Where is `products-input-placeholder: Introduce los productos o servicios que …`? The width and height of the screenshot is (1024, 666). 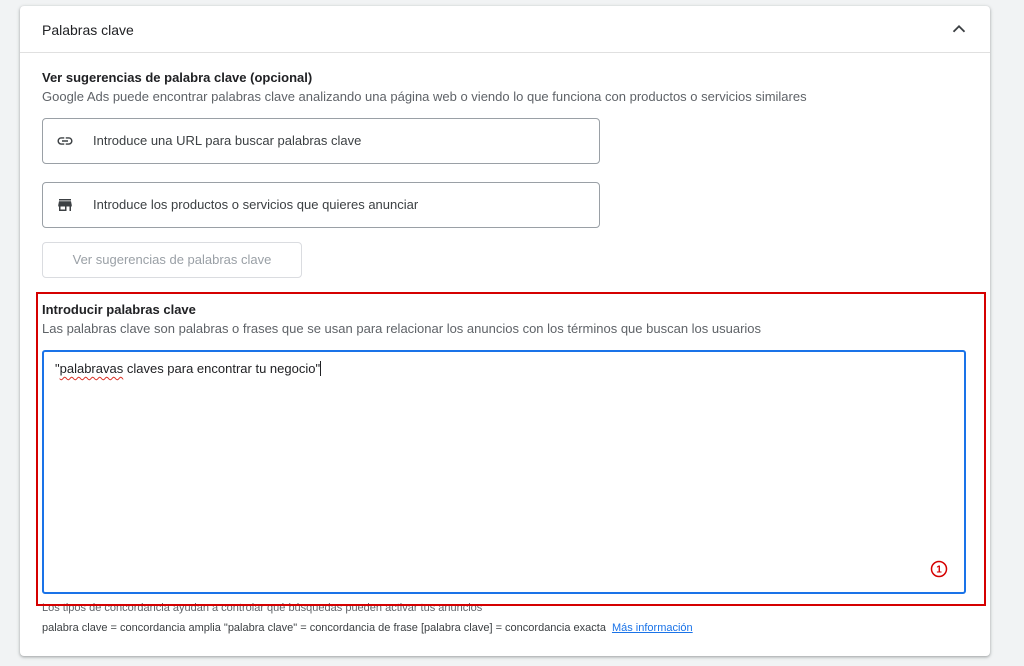 products-input-placeholder: Introduce los productos o servicios que … is located at coordinates (256, 204).